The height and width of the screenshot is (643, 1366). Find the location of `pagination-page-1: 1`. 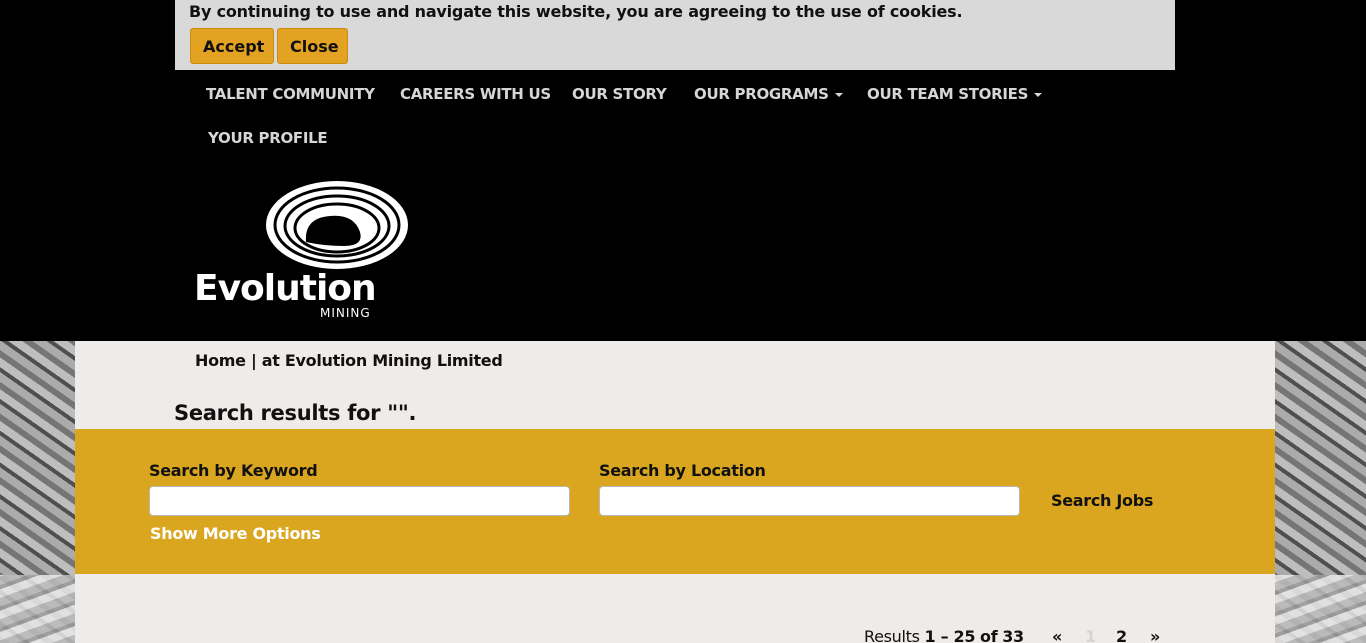

pagination-page-1: 1 is located at coordinates (1091, 635).